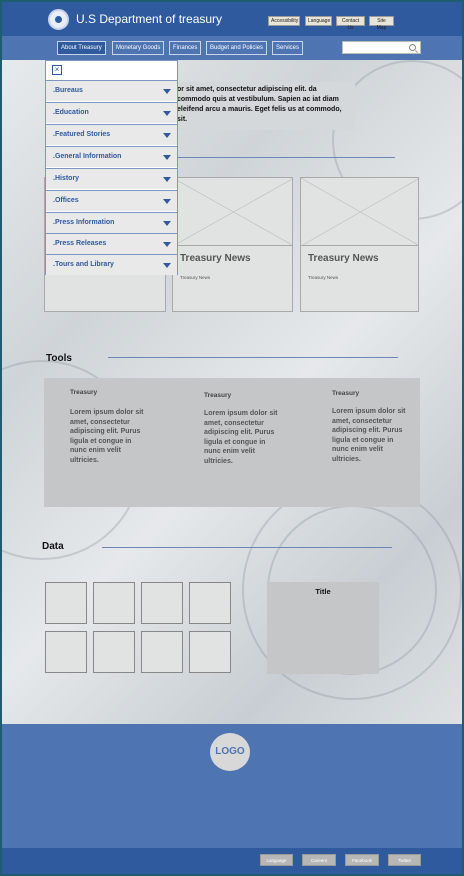 Image resolution: width=464 pixels, height=876 pixels. I want to click on search-icon, so click(412, 47).